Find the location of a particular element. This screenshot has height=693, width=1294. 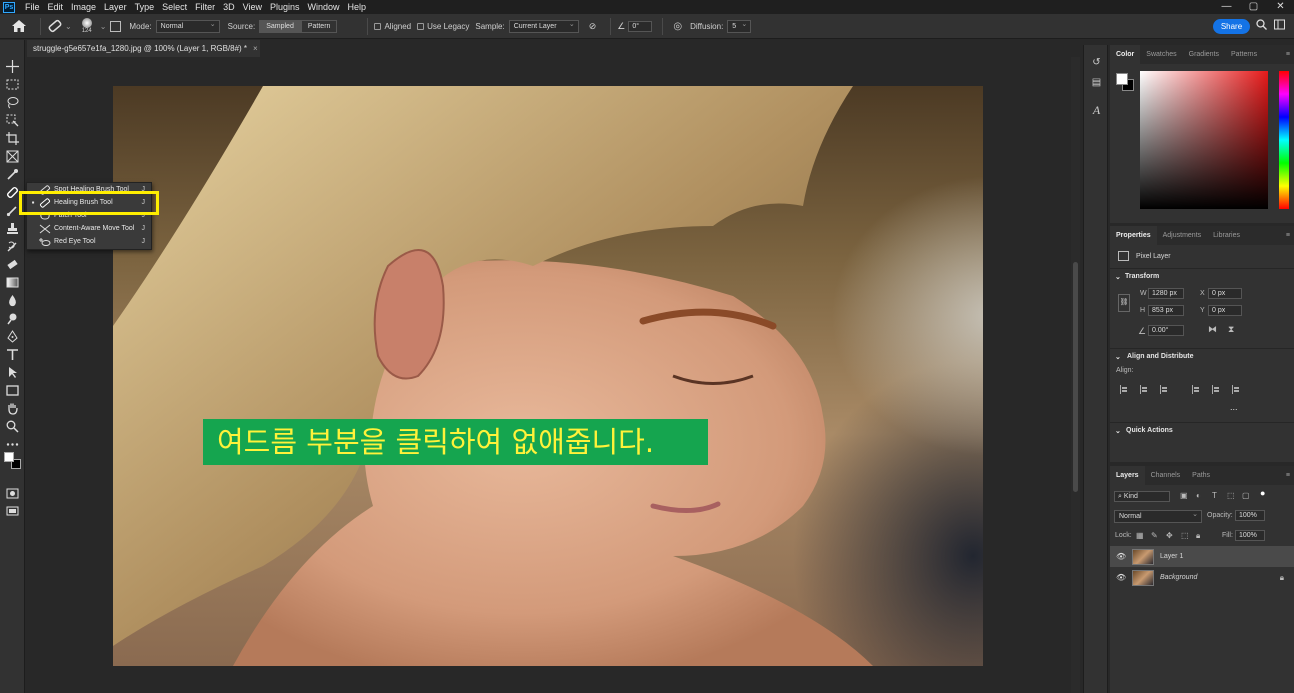

menu-3d: 3D is located at coordinates (229, 7).